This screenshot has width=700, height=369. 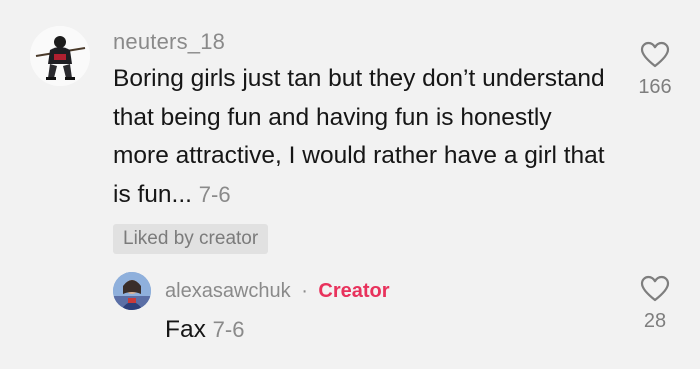 I want to click on comment-timestamp: 7-6, so click(x=214, y=194).